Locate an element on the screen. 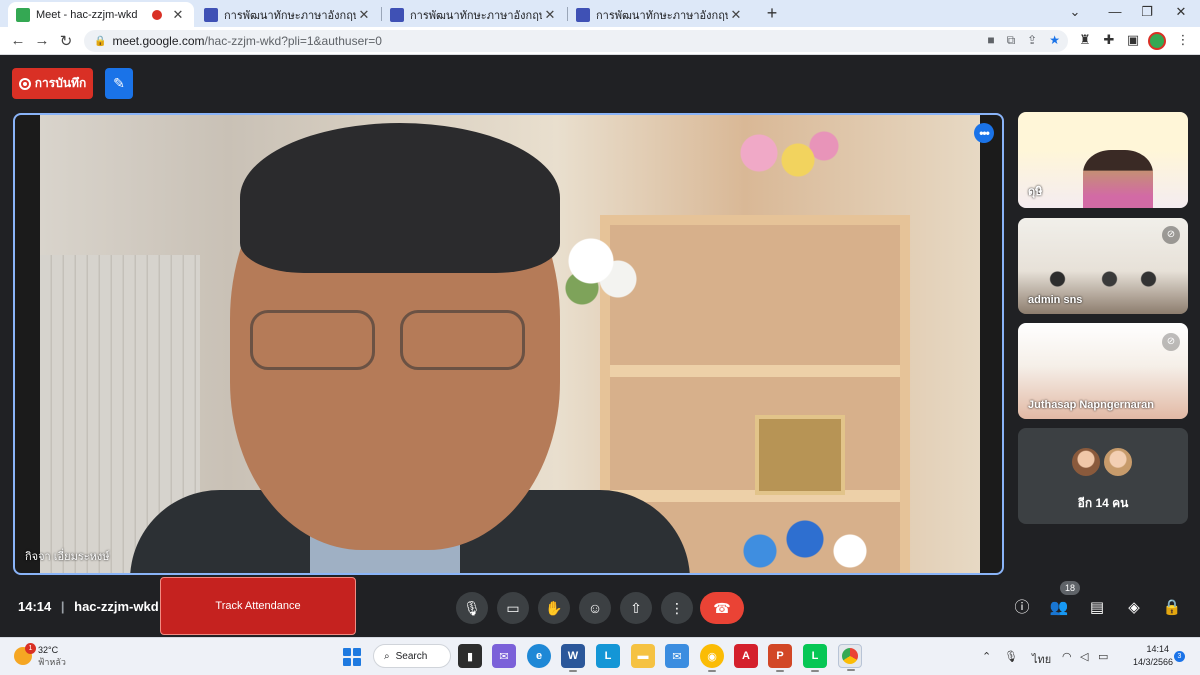  camera-icon: ▭ is located at coordinates (513, 607).